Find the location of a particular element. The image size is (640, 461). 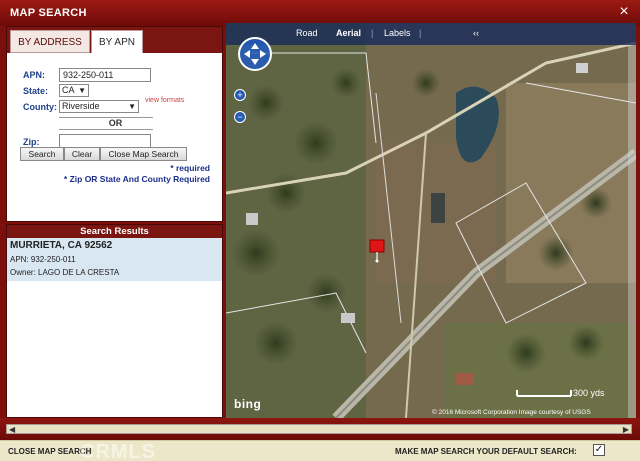

default-search-label: MAKE MAP SEARCH YOUR DEFAULT SEARCH: is located at coordinates (486, 451).